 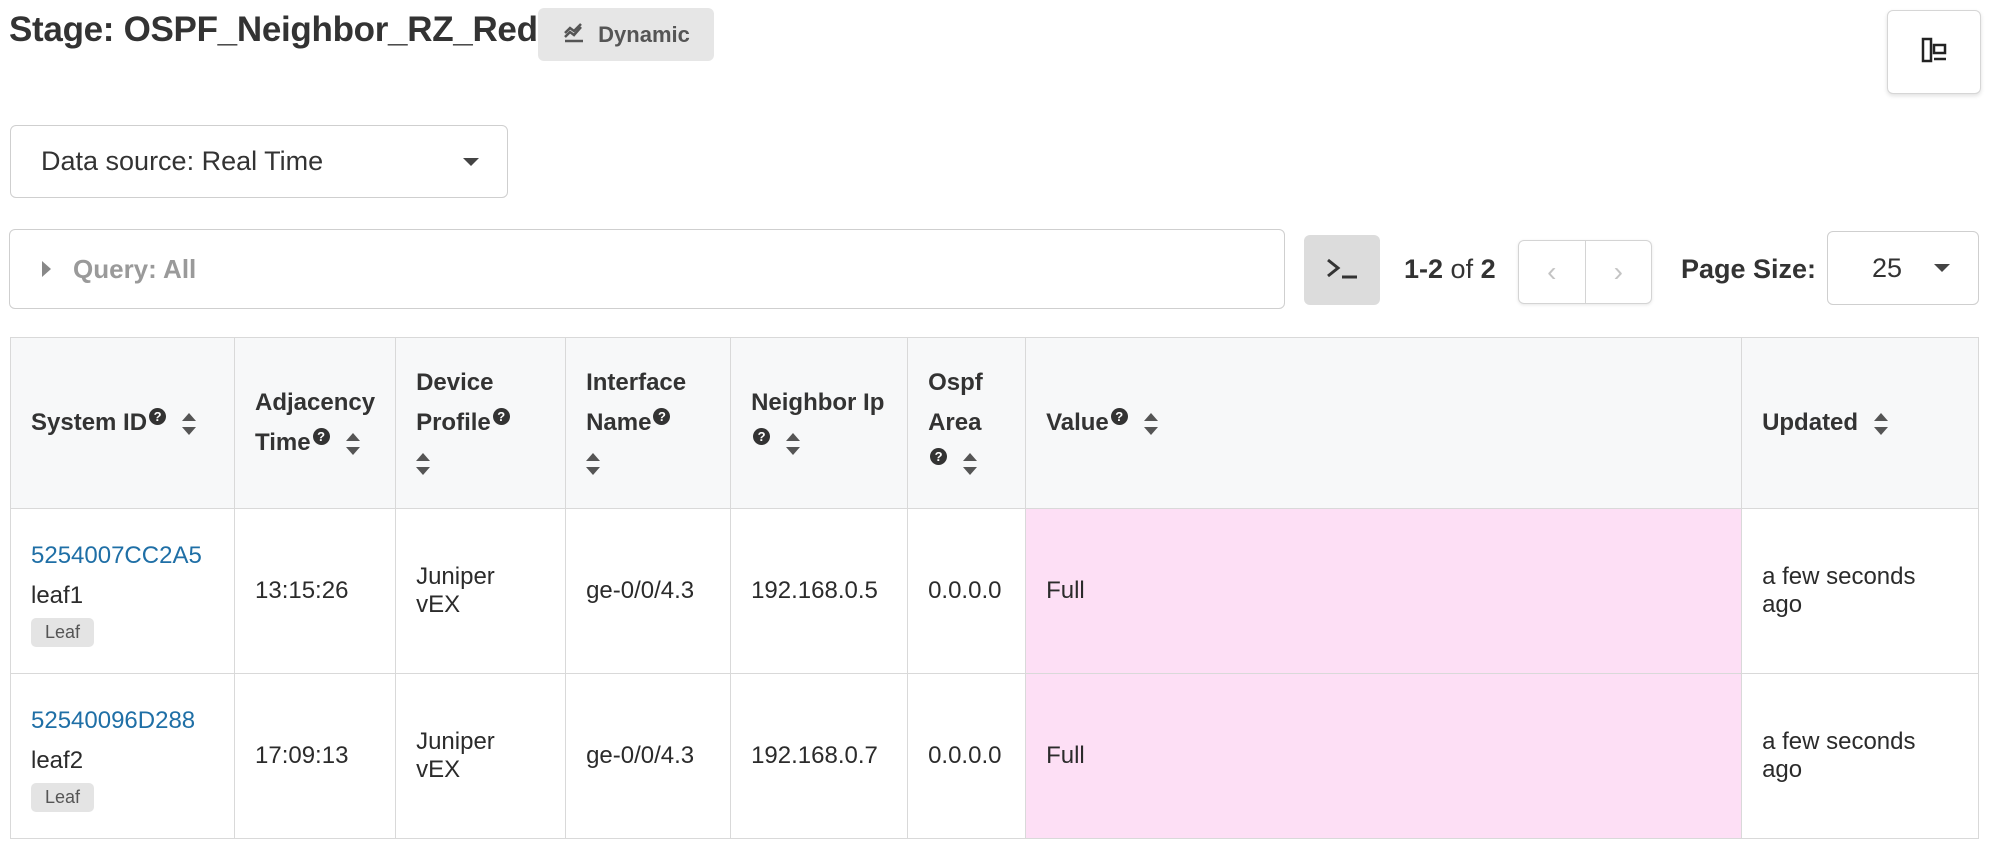 I want to click on next-page-button: ›, so click(x=1619, y=272).